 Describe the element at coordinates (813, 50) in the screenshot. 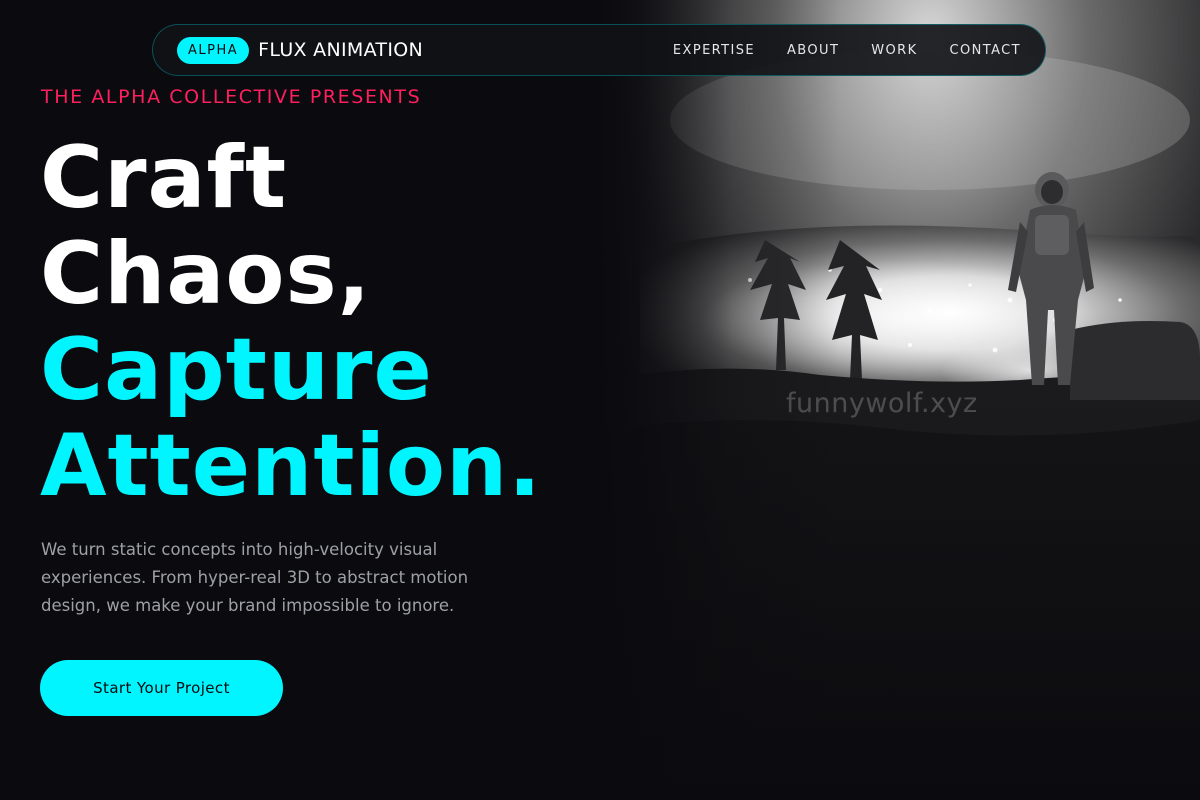

I see `nav-link-about: ABOUT` at that location.